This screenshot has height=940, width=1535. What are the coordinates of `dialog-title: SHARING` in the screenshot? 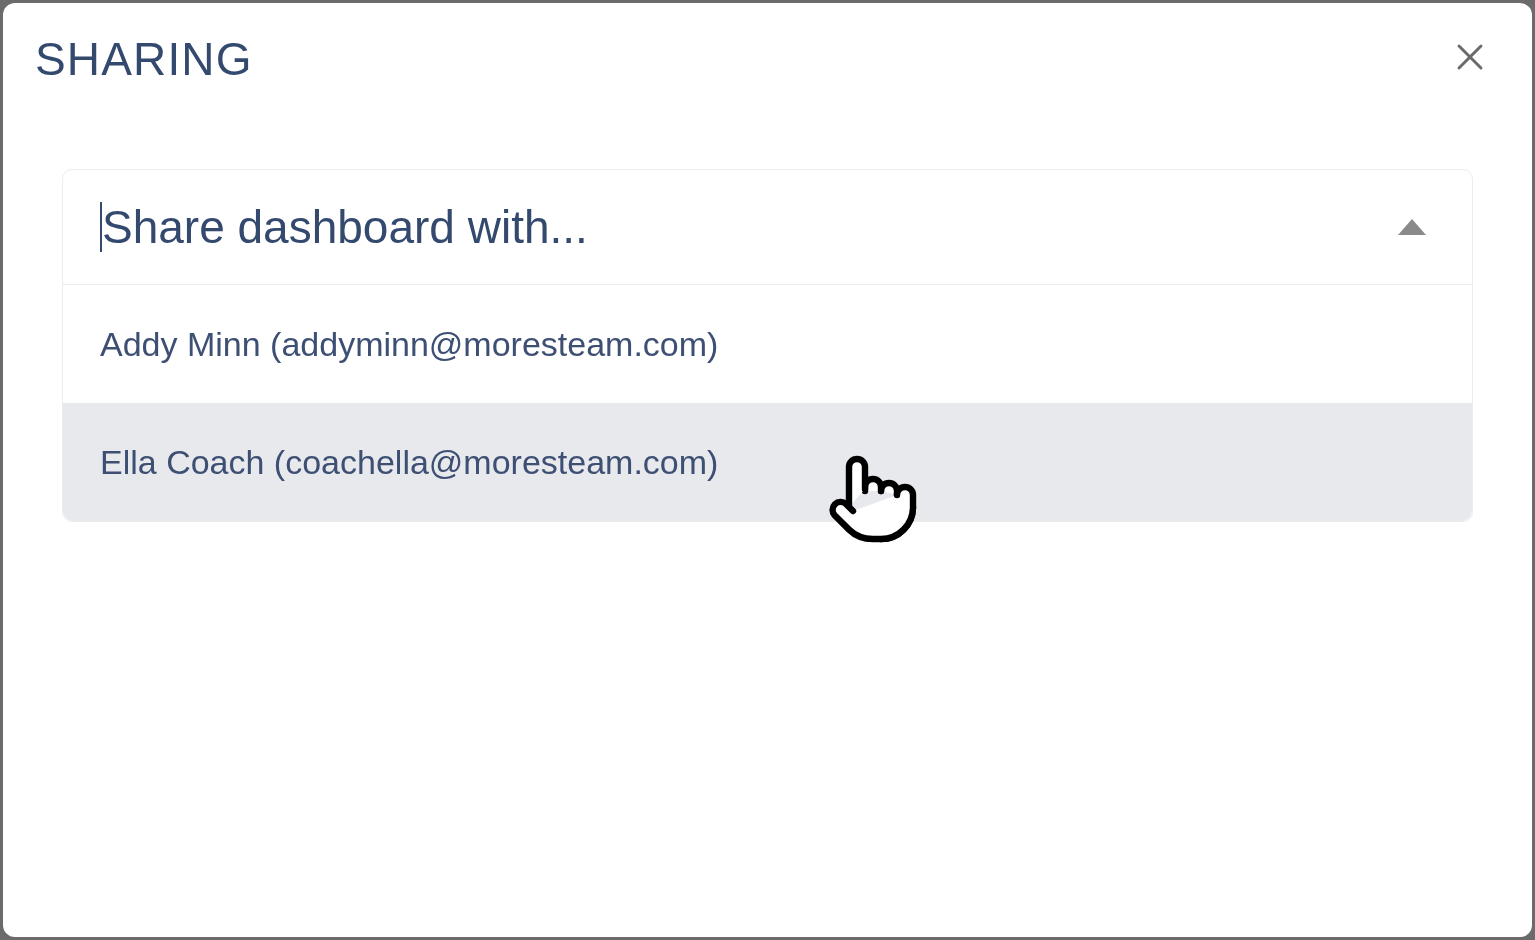 It's located at (144, 59).